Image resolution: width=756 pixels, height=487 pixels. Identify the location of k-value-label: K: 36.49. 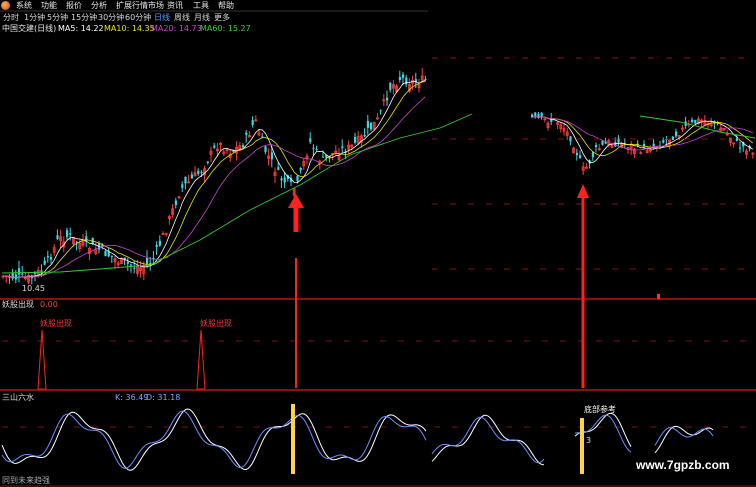
(132, 397).